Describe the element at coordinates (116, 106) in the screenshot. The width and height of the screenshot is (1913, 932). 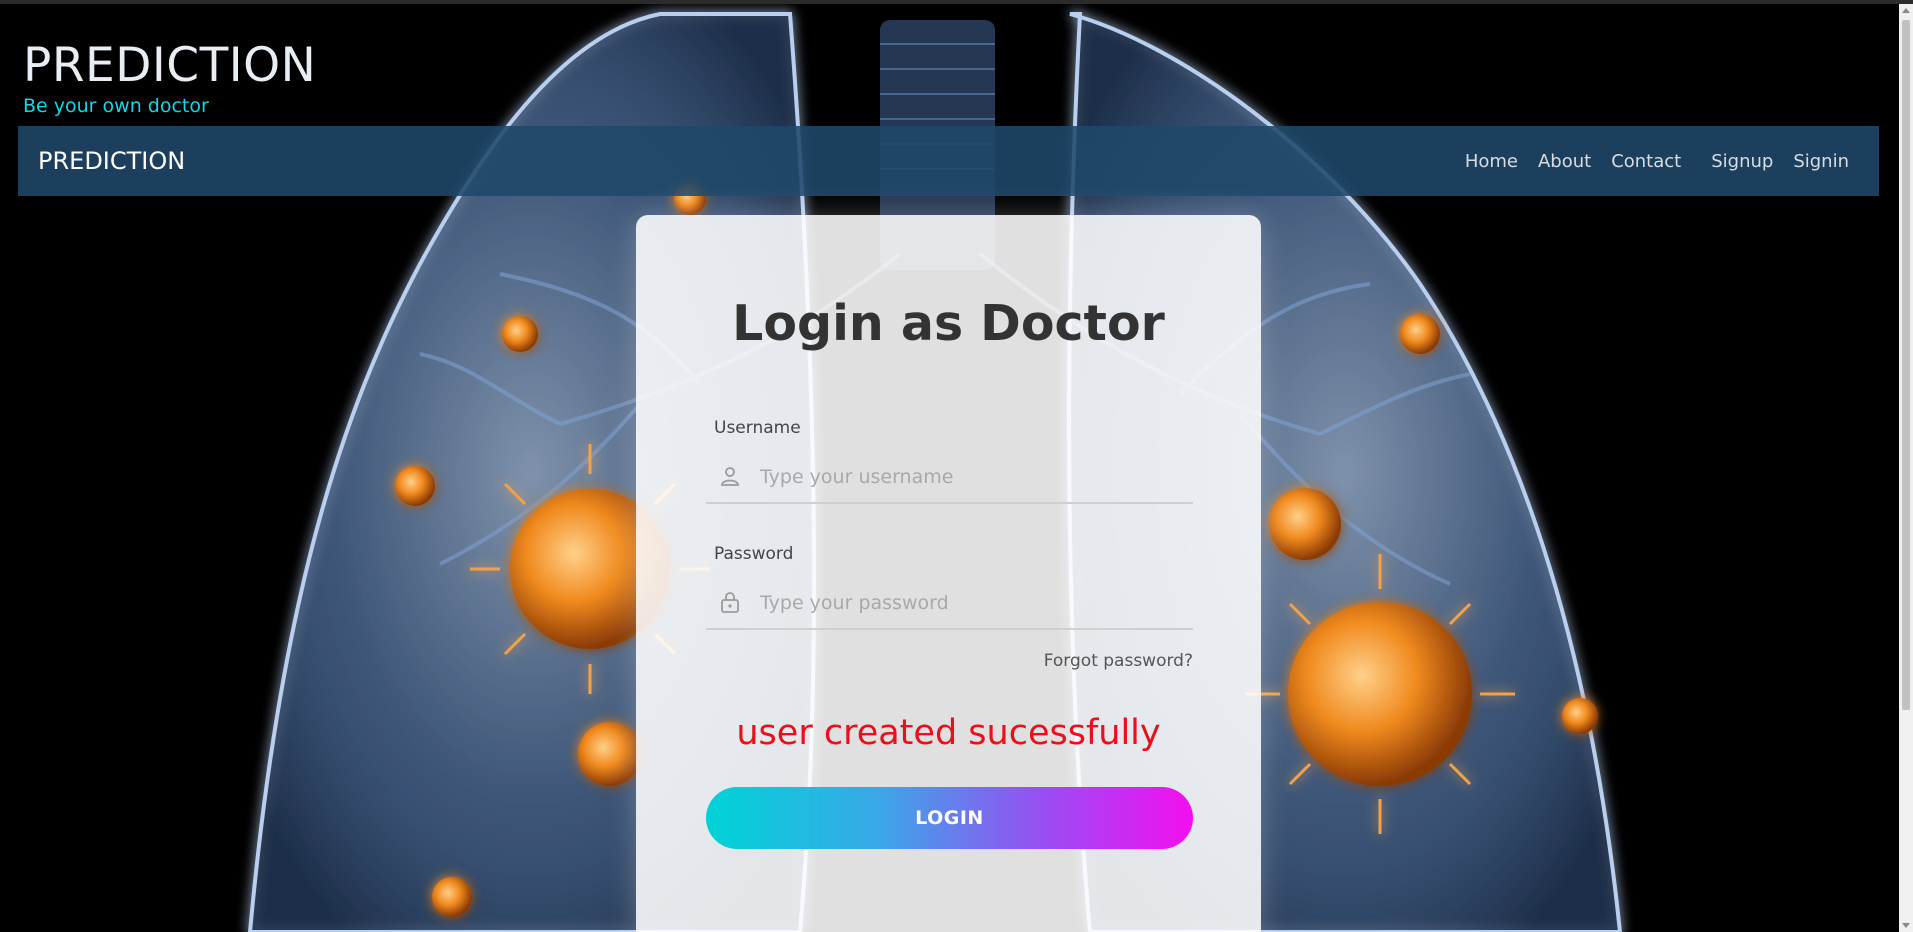
I see `site-tagline: Be your own doctor` at that location.